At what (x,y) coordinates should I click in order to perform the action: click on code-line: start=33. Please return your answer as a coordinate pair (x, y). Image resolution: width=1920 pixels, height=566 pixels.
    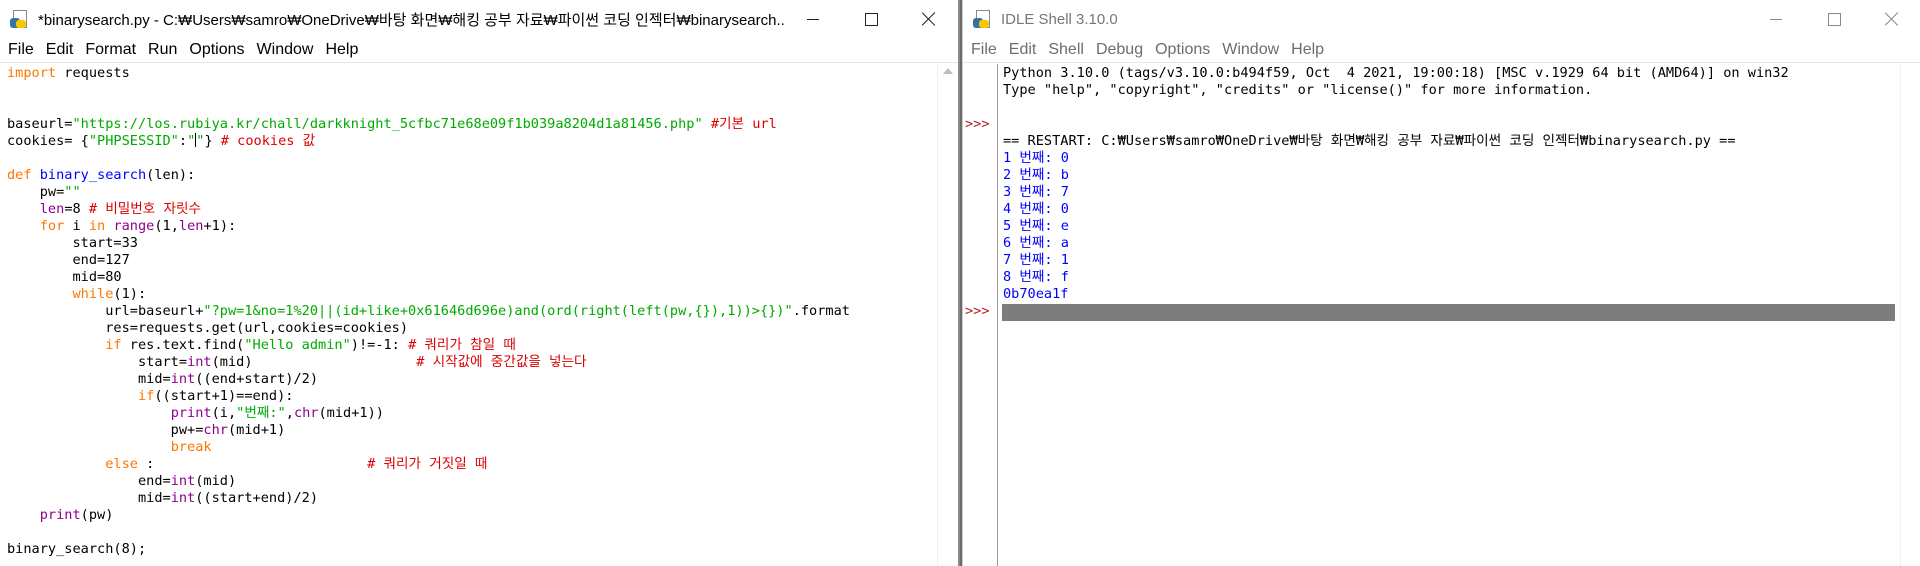
    Looking at the image, I should click on (72, 243).